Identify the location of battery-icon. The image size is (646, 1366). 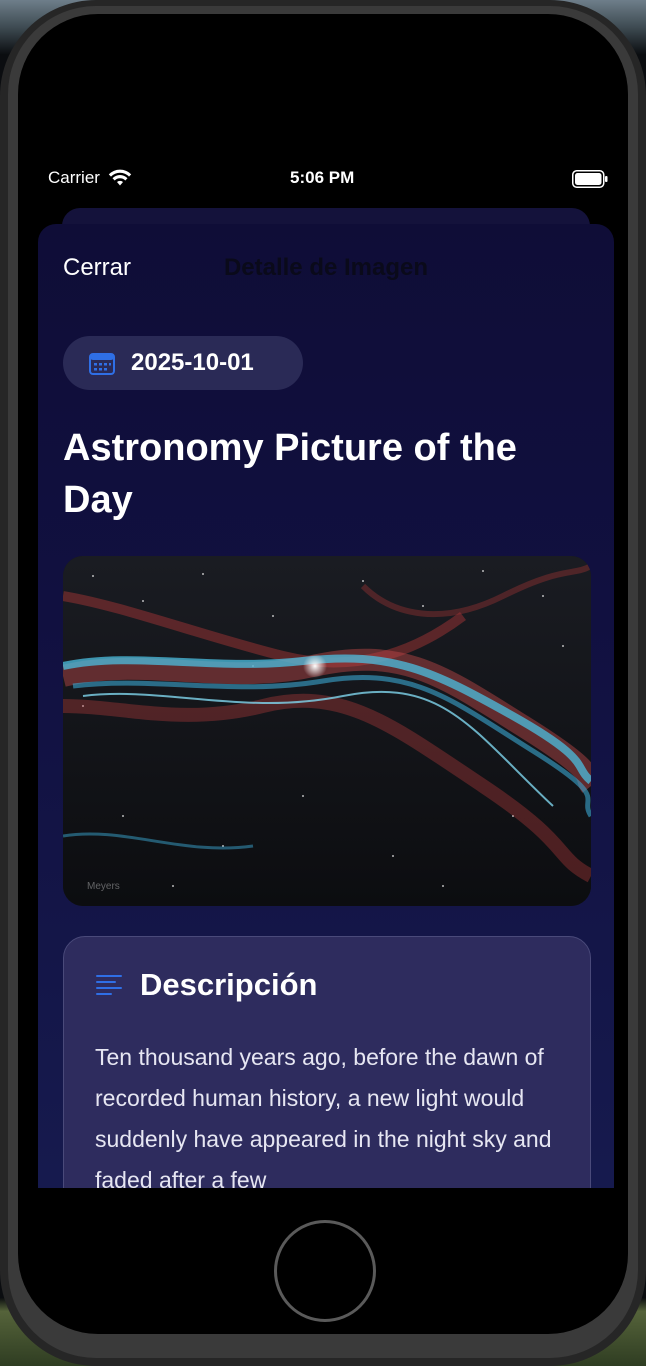
(590, 179).